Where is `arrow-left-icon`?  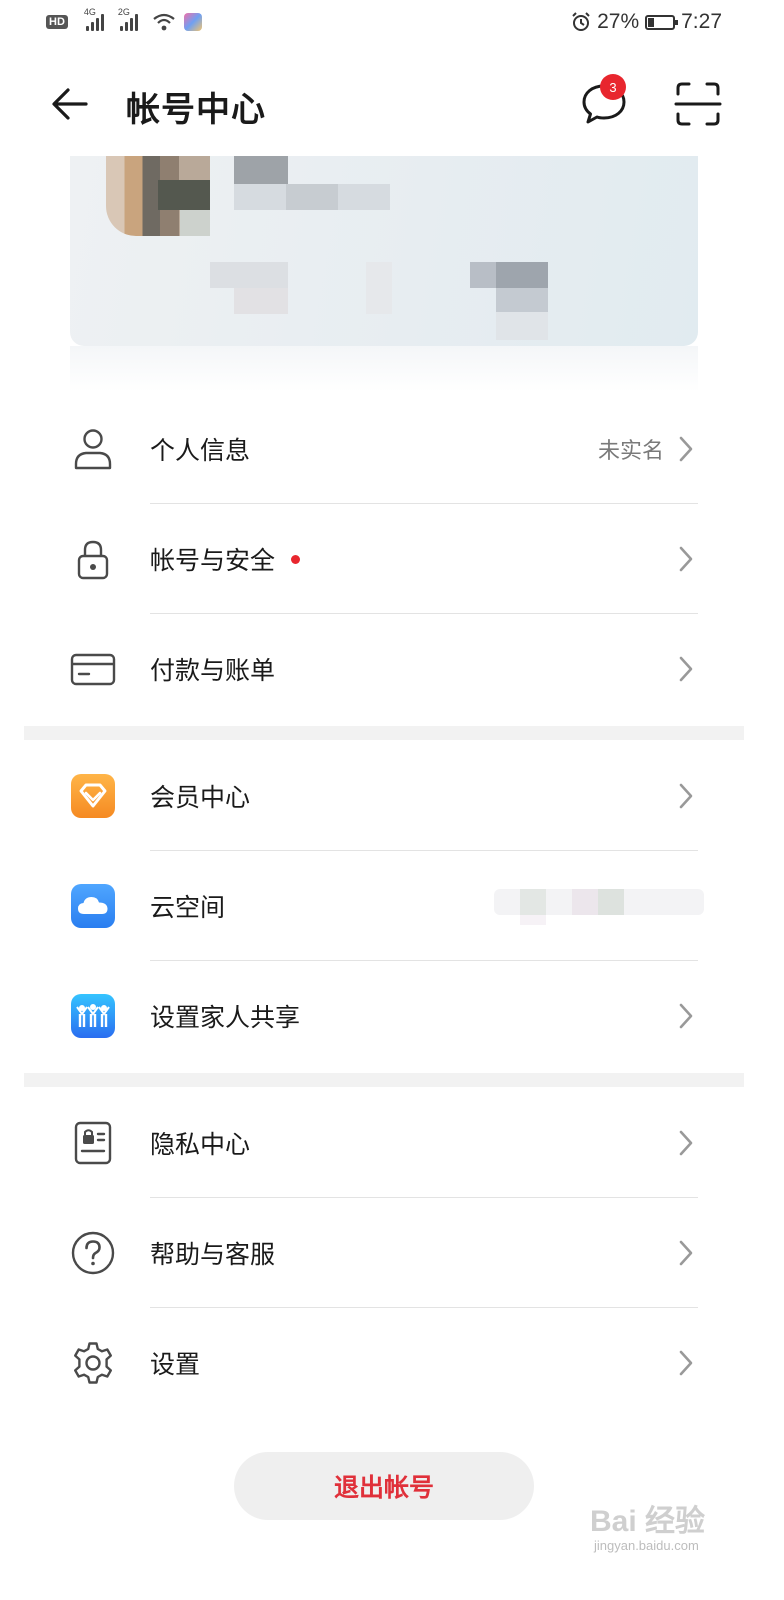
arrow-left-icon is located at coordinates (70, 104).